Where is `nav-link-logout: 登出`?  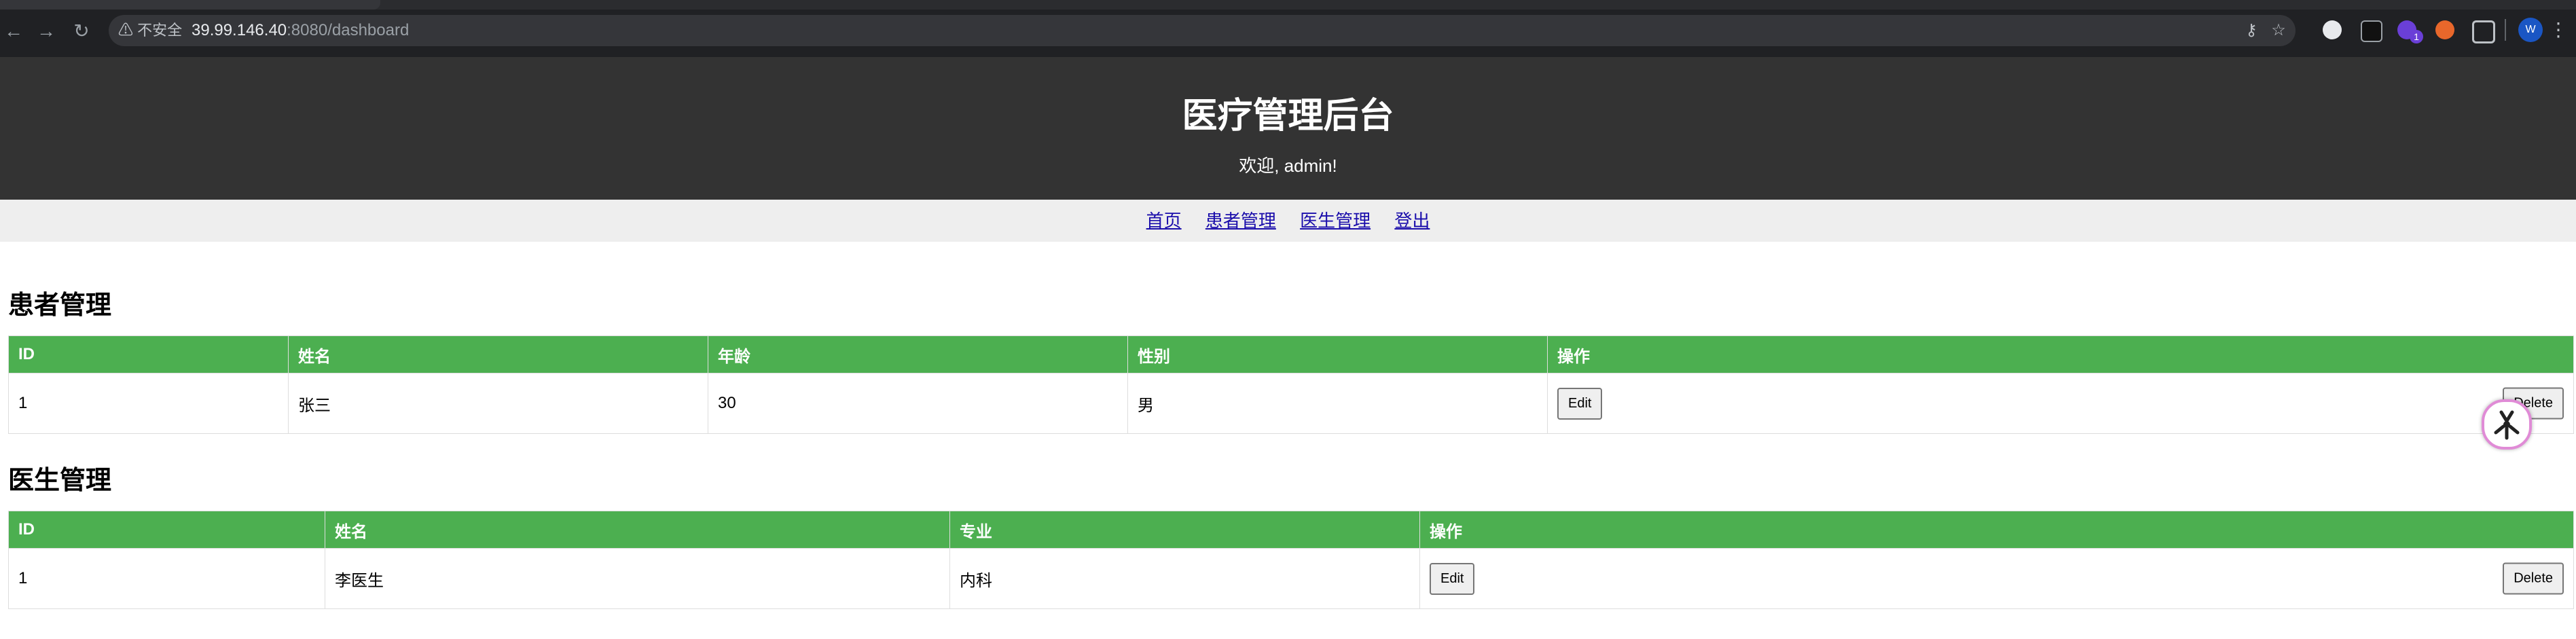
nav-link-logout: 登出 is located at coordinates (1412, 221).